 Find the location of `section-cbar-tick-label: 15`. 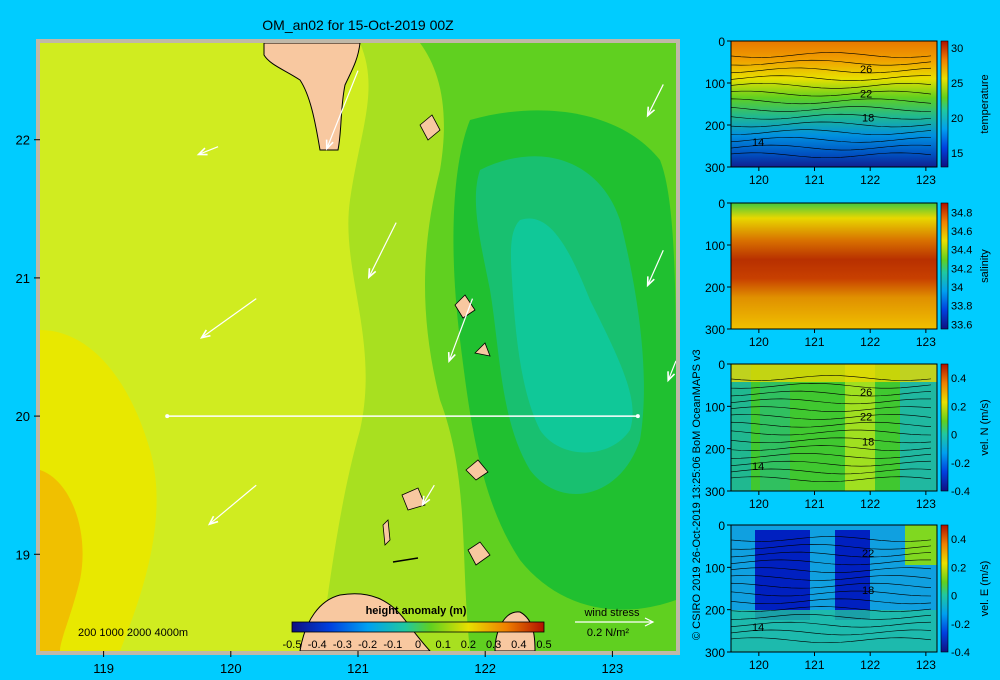

section-cbar-tick-label: 15 is located at coordinates (957, 154).